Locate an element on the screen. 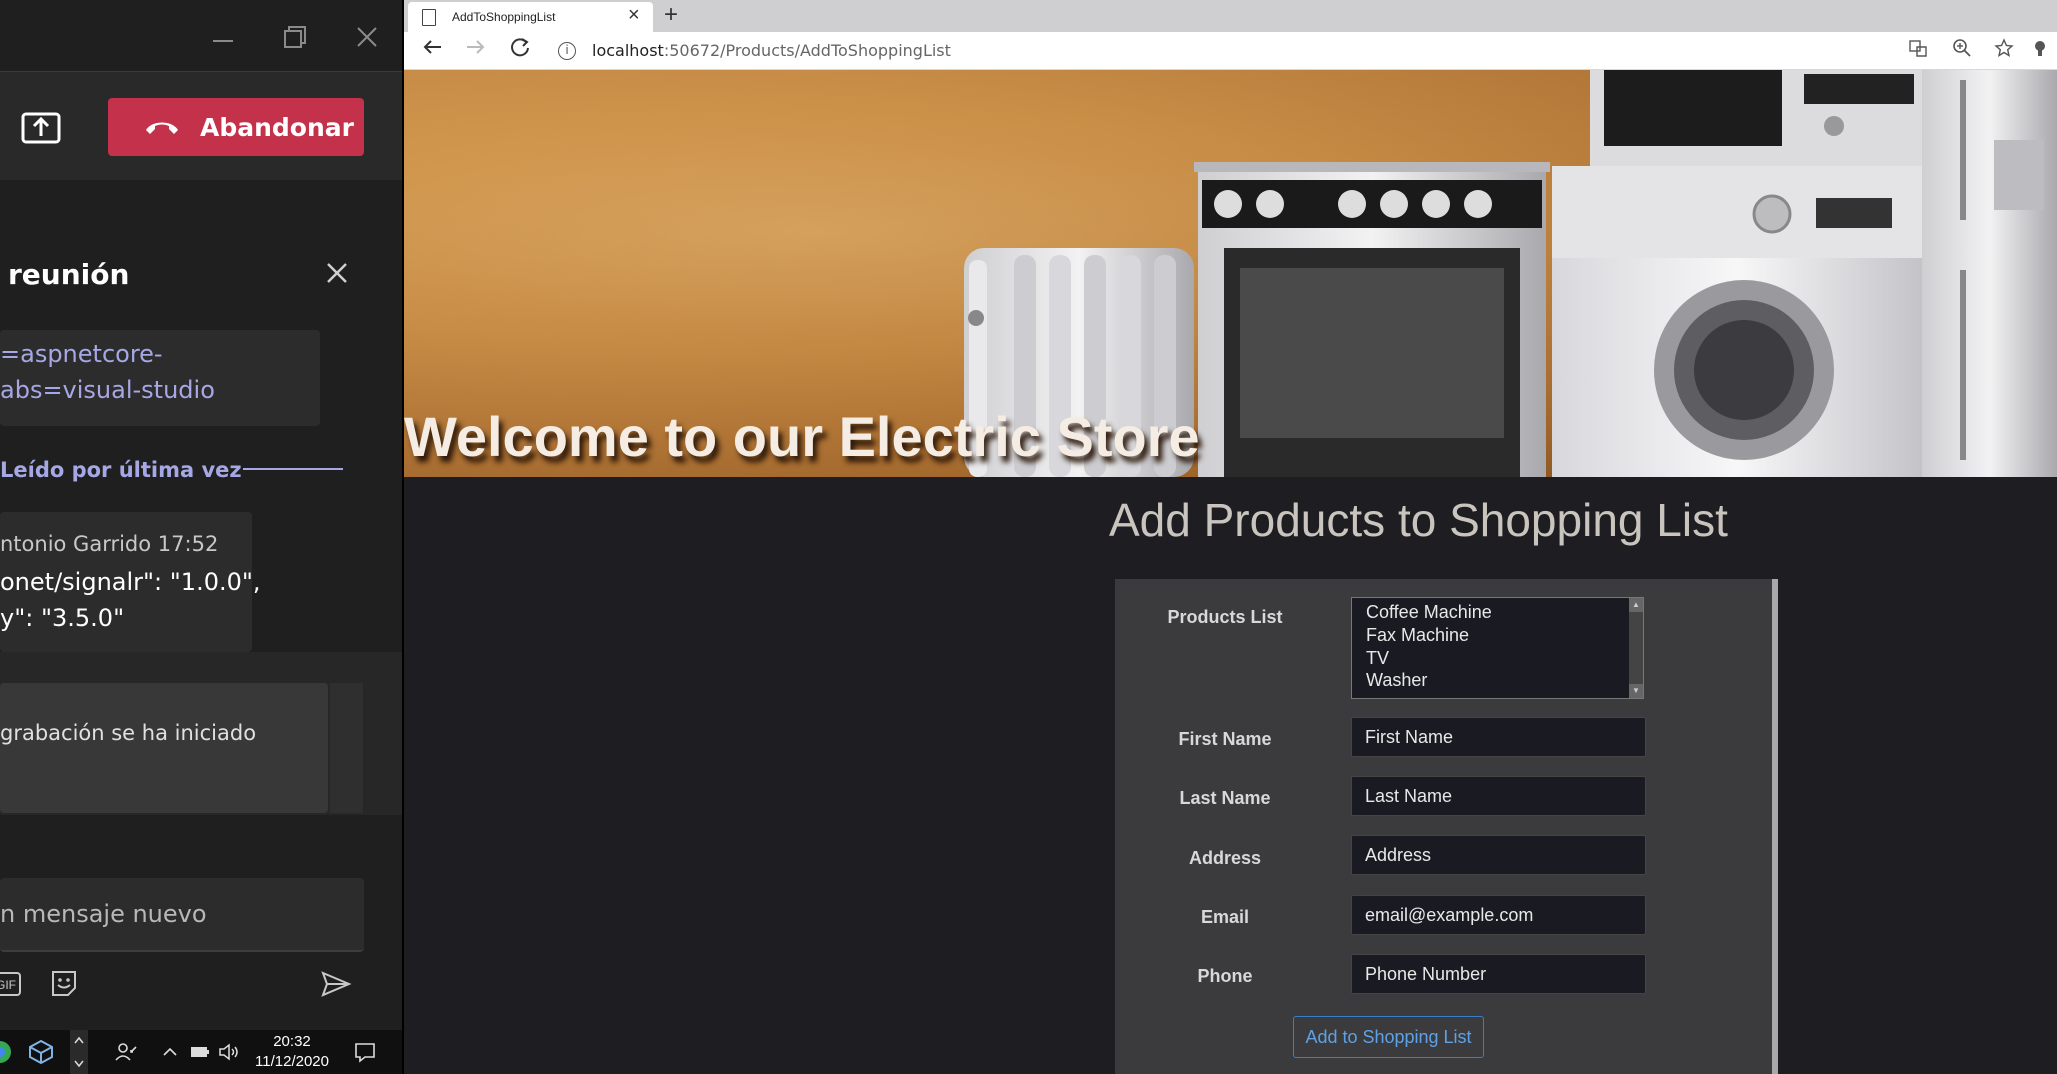 The image size is (2057, 1074). zoom-icon is located at coordinates (1962, 51).